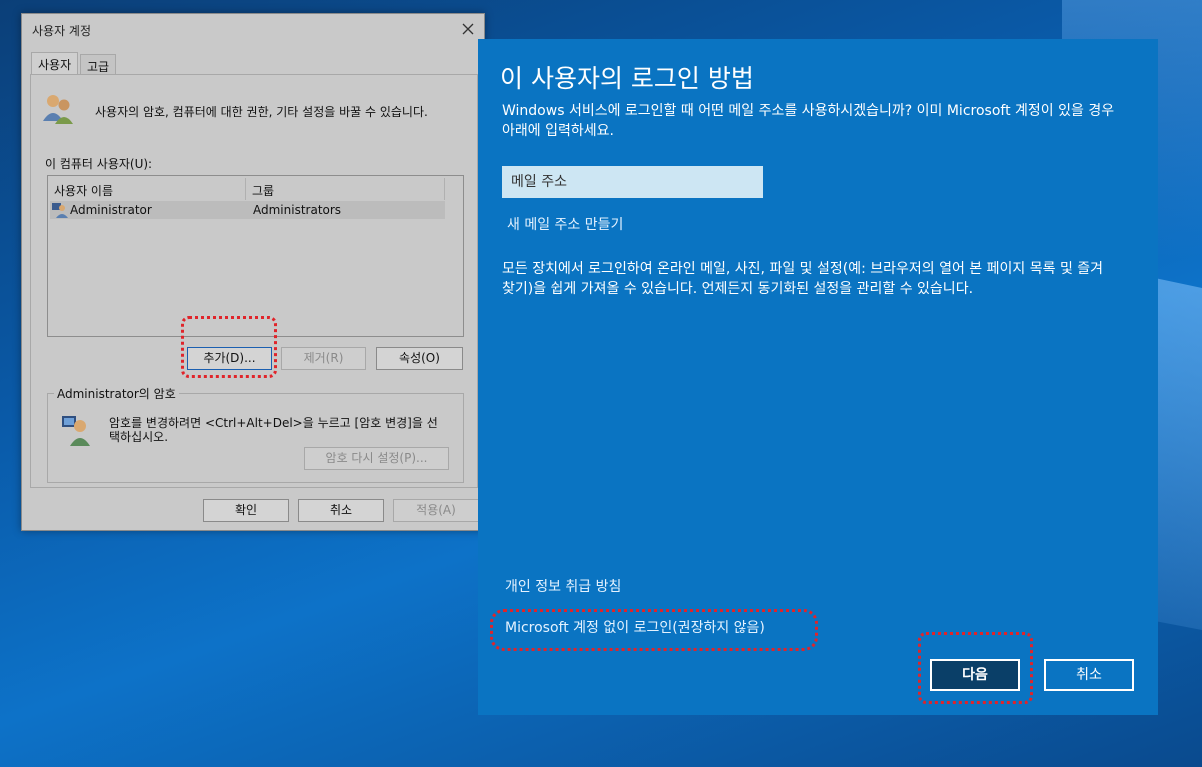  I want to click on tab-advanced: 고급, so click(98, 64).